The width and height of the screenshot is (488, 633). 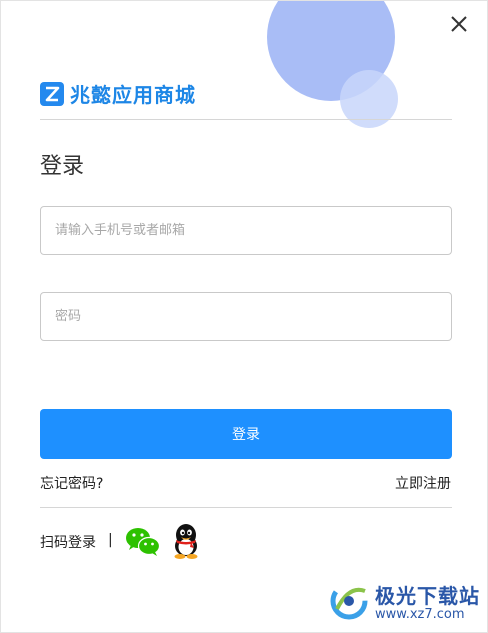 What do you see at coordinates (143, 542) in the screenshot?
I see `wechat-icon` at bounding box center [143, 542].